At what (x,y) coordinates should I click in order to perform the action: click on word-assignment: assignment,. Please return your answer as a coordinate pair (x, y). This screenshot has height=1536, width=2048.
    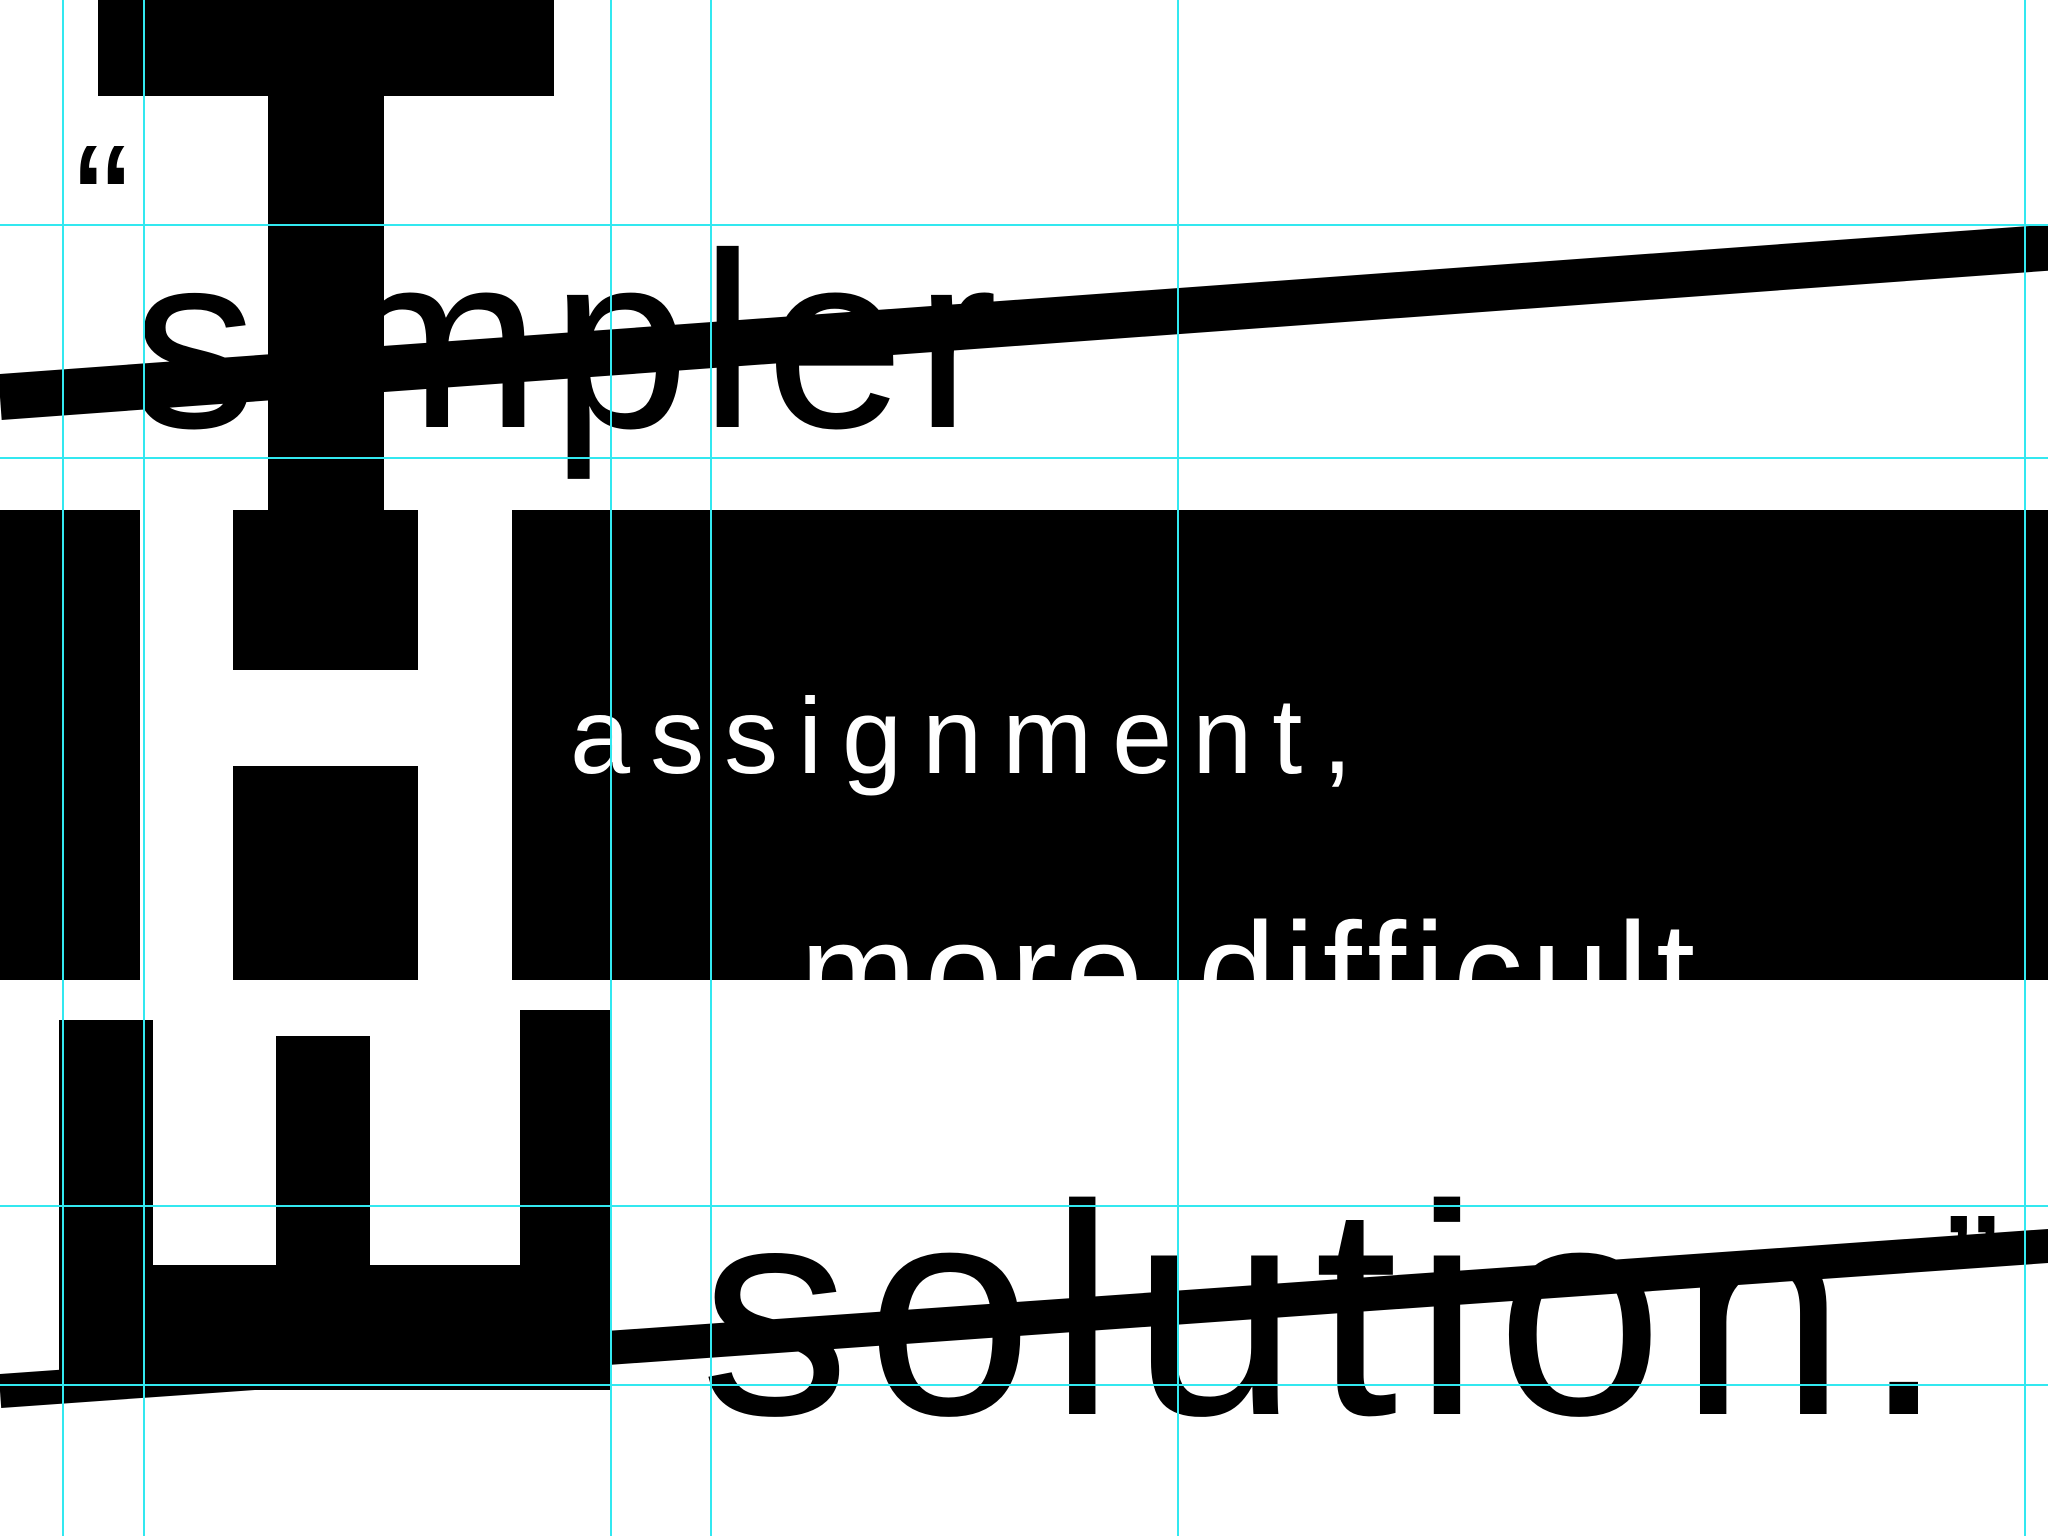
    Looking at the image, I should click on (971, 735).